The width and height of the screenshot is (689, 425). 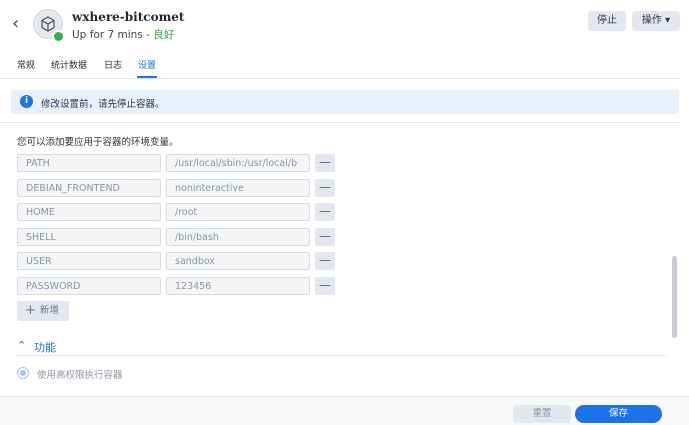 I want to click on env-row: DEBIAN_FRONTEND noninteractive —, so click(x=177, y=189).